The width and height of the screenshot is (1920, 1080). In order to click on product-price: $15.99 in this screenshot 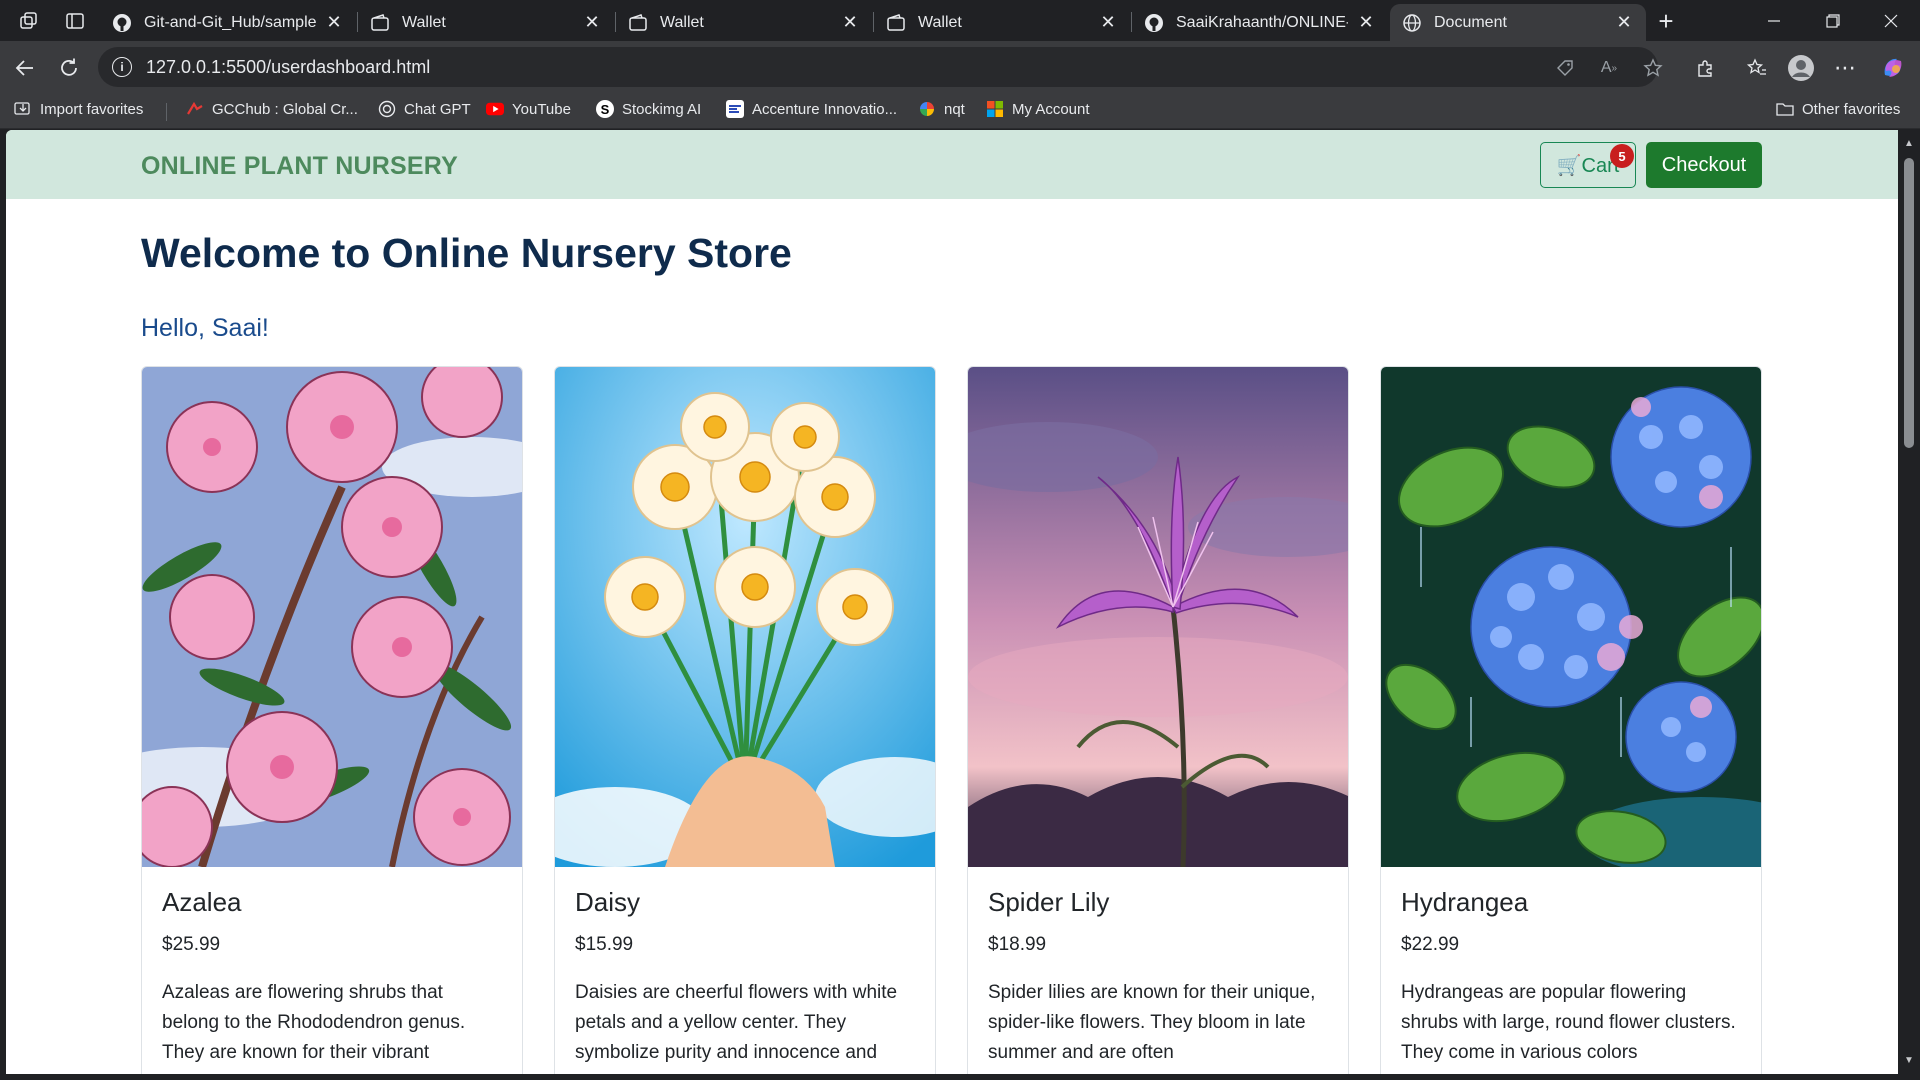, I will do `click(604, 944)`.